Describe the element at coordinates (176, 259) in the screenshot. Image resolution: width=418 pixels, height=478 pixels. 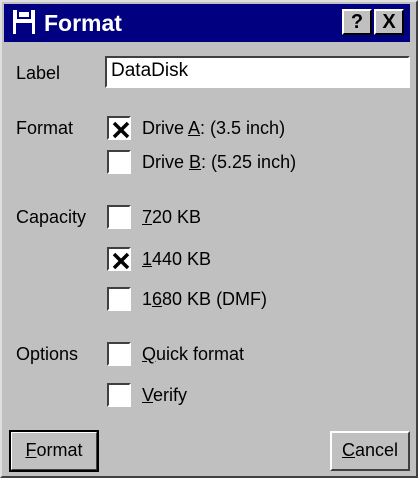
I see `capacity-1440-label: 1440 KB` at that location.